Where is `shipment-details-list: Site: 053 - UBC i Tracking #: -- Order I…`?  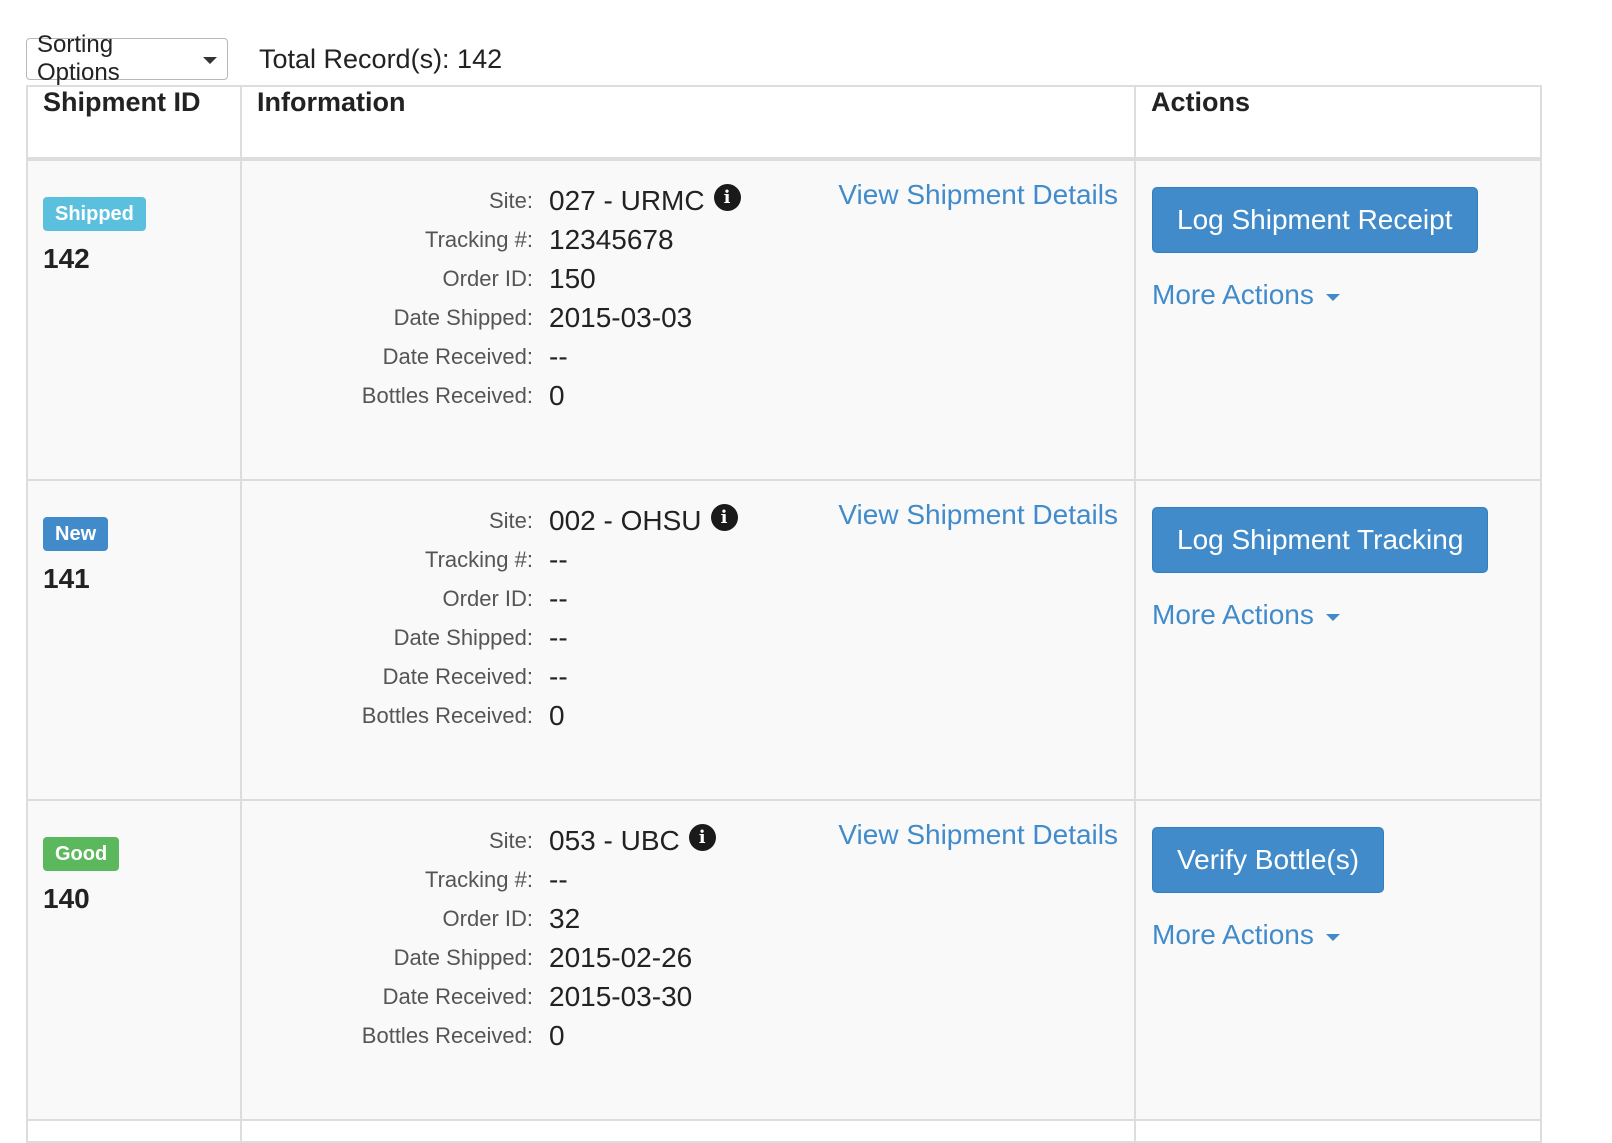
shipment-details-list: Site: 053 - UBC i Tracking #: -- Order I… is located at coordinates (692, 938).